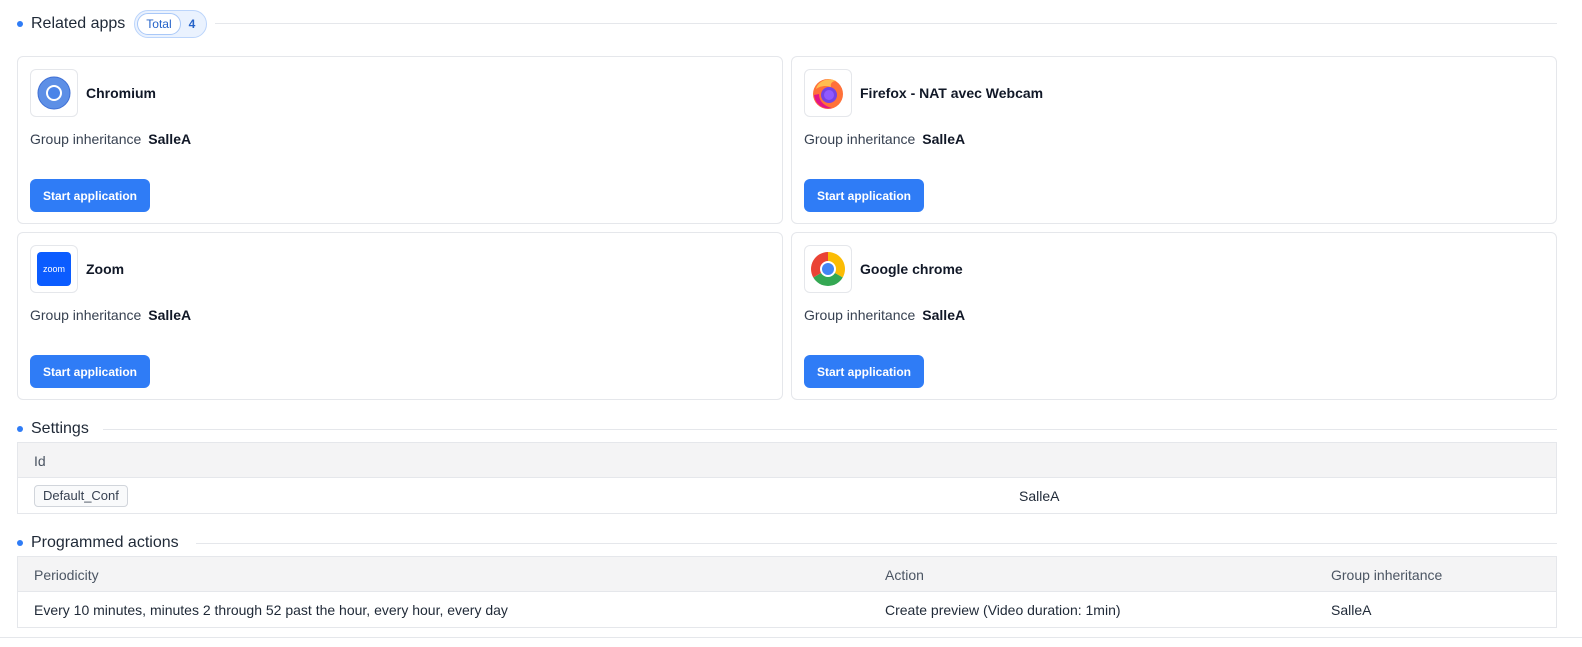  Describe the element at coordinates (791, 637) in the screenshot. I see `bottom-divider` at that location.